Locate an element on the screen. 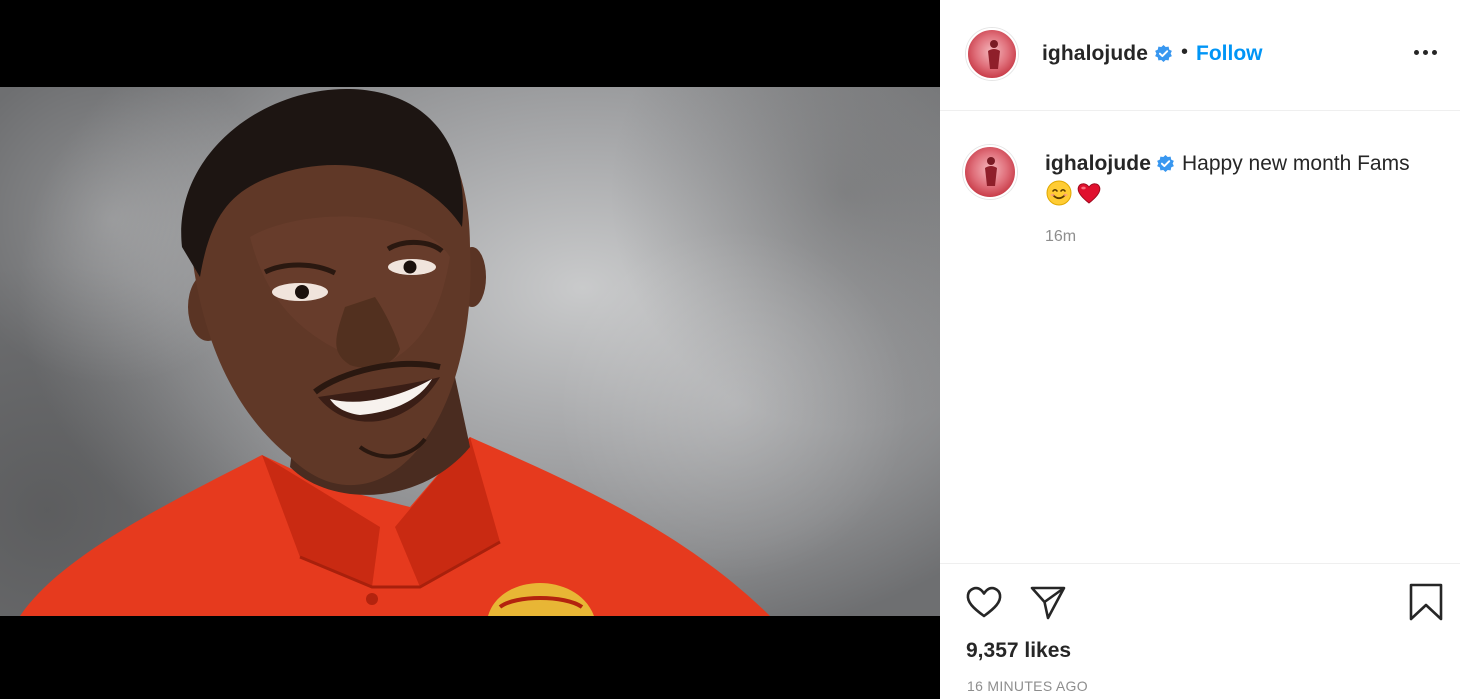 The image size is (1460, 699). caption-timestamp: 16m is located at coordinates (1061, 236).